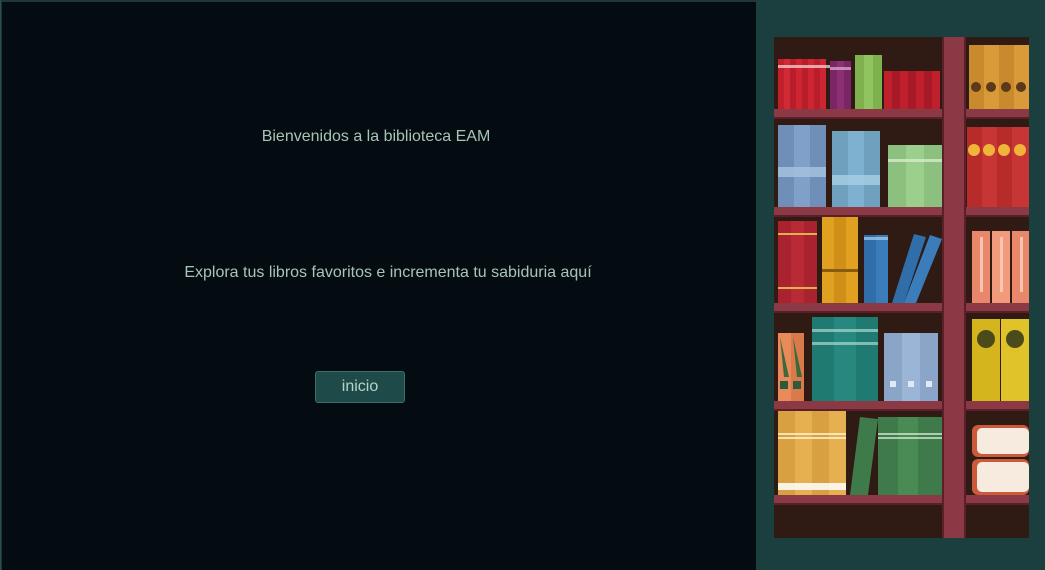  What do you see at coordinates (376, 136) in the screenshot?
I see `welcome-heading: Bienvenidos a la biblioteca EAM` at bounding box center [376, 136].